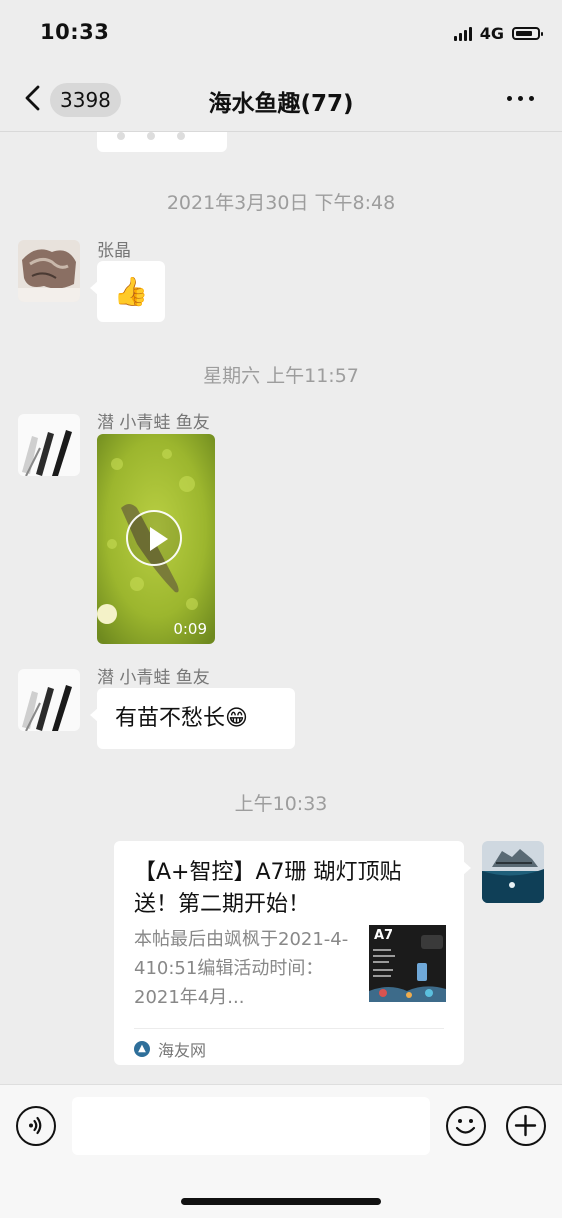 The width and height of the screenshot is (562, 1218). Describe the element at coordinates (182, 1050) in the screenshot. I see `source-name: 海友网` at that location.